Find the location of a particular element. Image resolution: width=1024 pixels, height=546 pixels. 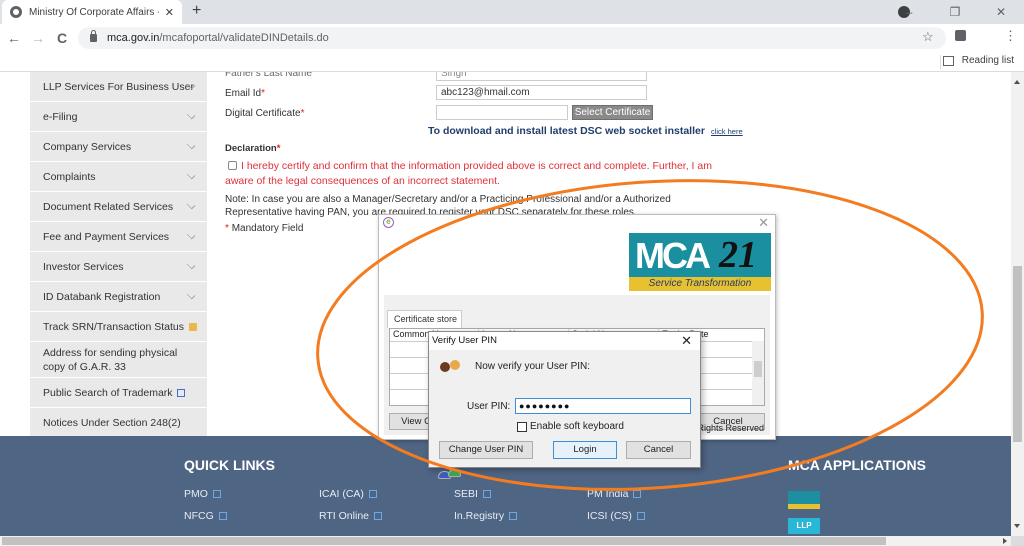

link-text: PM India is located at coordinates (608, 494).